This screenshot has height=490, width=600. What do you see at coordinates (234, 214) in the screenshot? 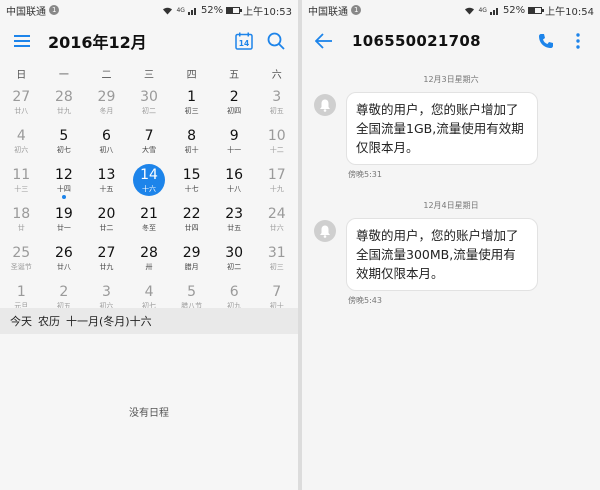
I see `day-number: 23` at bounding box center [234, 214].